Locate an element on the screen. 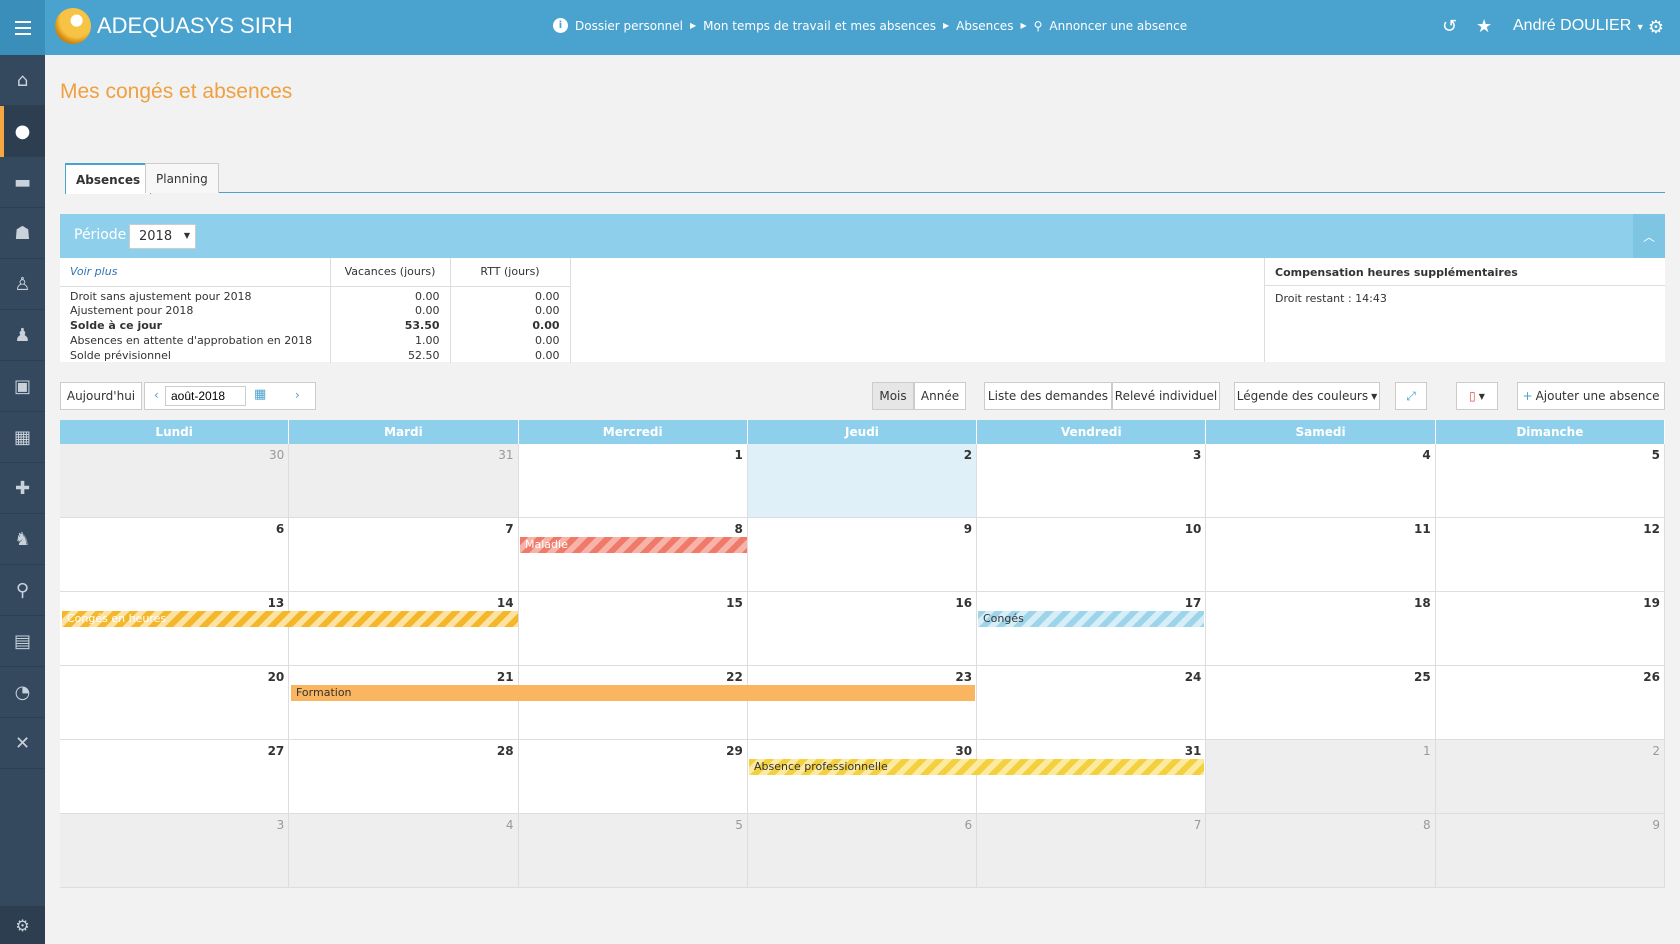 Image resolution: width=1680 pixels, height=944 pixels. individual-report-button: Relevé individuel is located at coordinates (1166, 396).